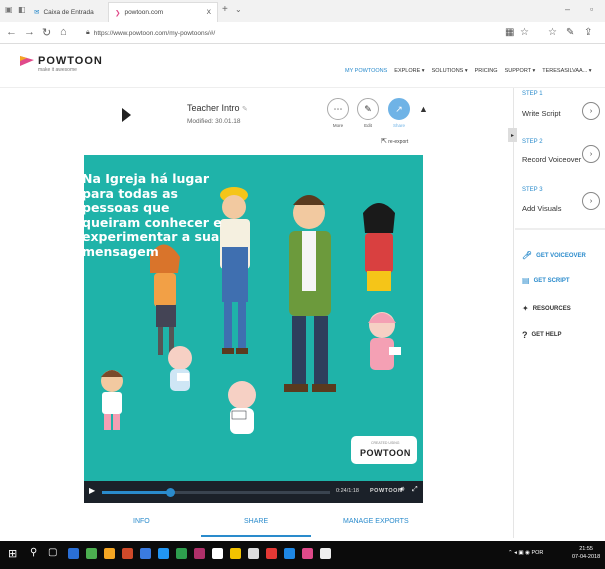  What do you see at coordinates (450, 71) in the screenshot?
I see `nav-solutions: SOLUTIONS ▾` at bounding box center [450, 71].